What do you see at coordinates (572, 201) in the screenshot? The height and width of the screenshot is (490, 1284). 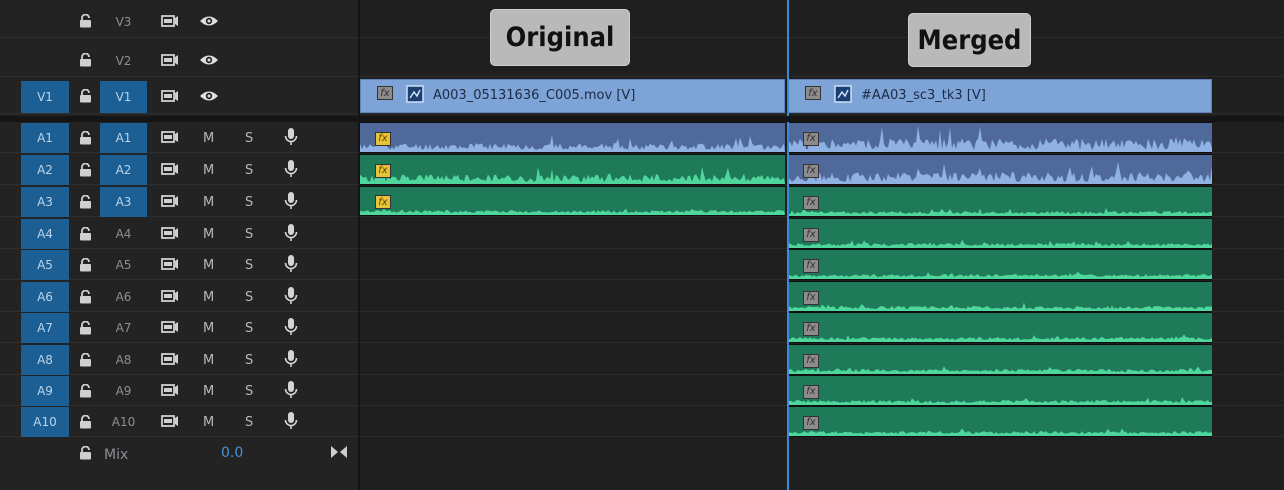 I see `original-audio-clip-a3: fx` at bounding box center [572, 201].